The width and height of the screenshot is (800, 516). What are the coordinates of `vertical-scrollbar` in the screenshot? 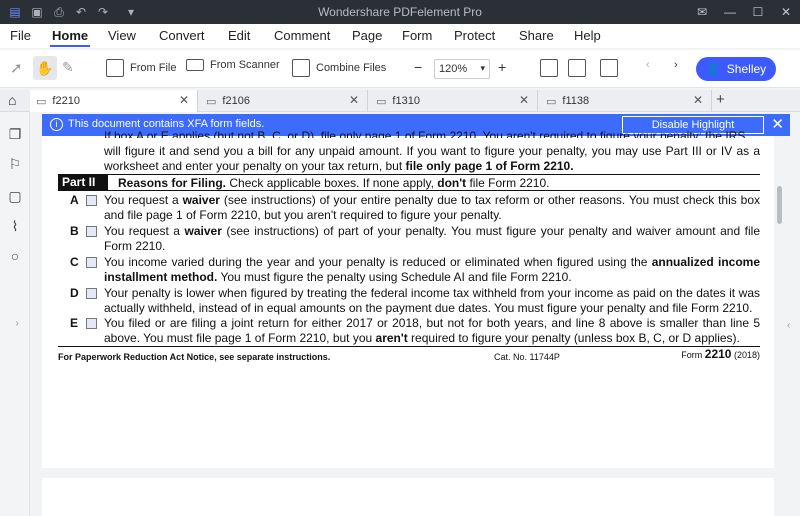 It's located at (780, 326).